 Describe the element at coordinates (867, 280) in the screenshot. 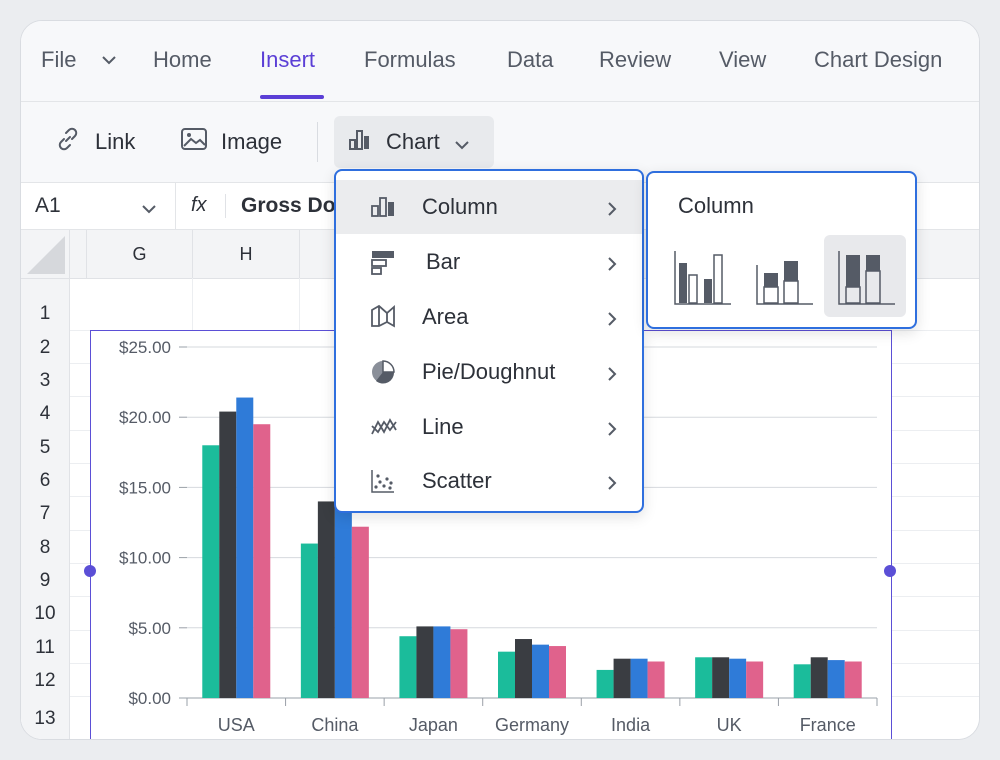

I see `100-percent-stacked-column-icon` at that location.